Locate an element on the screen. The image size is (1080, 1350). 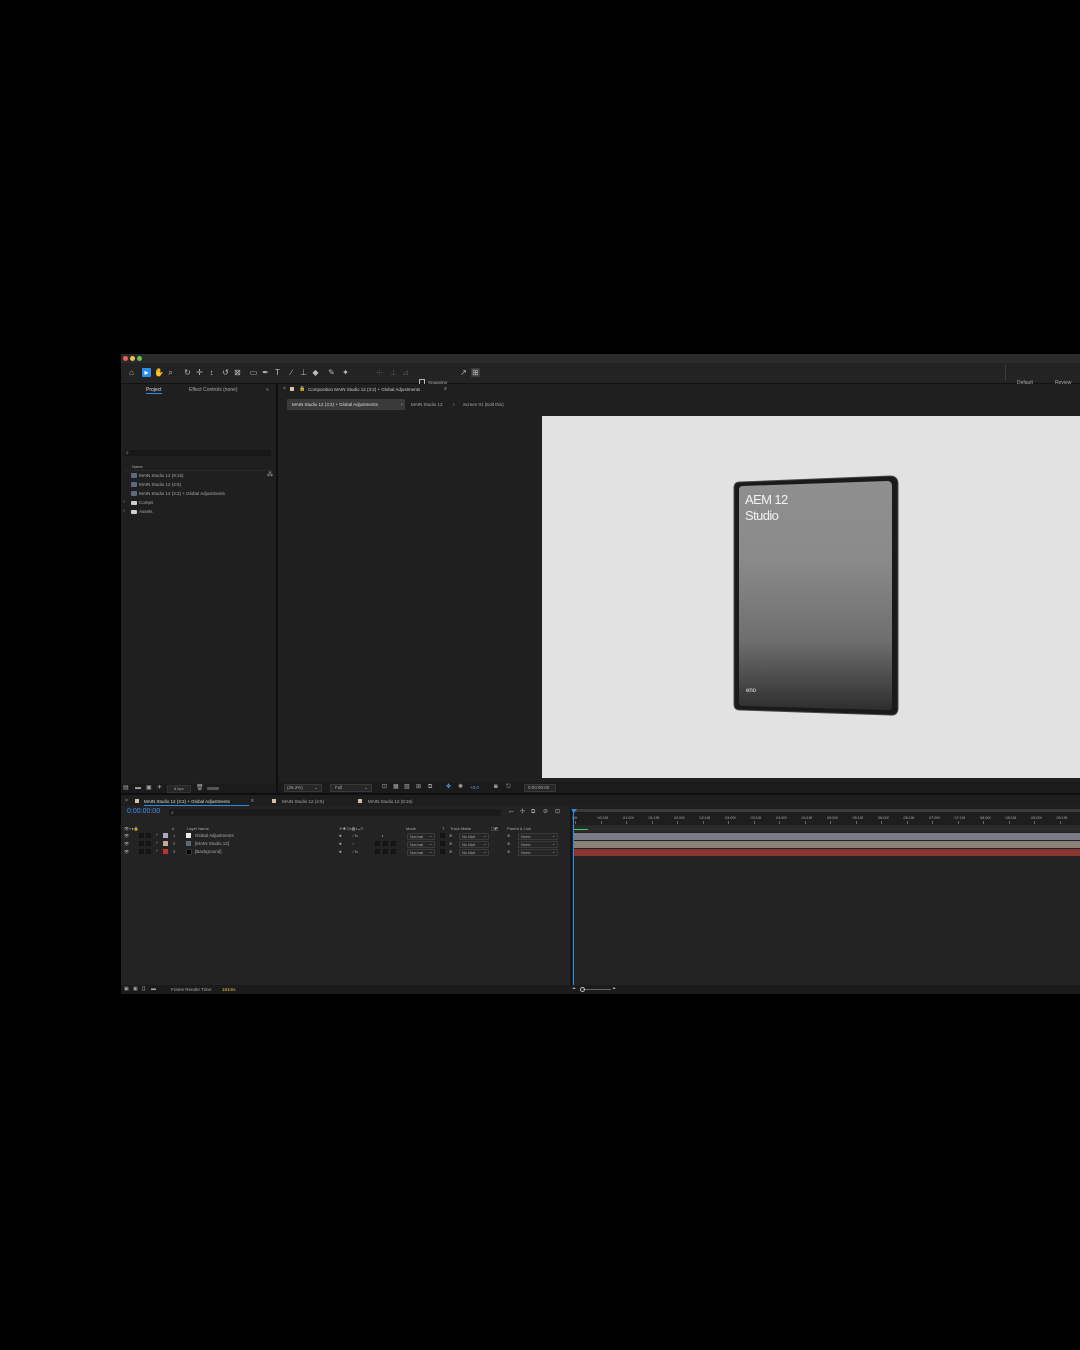
orbit-camera-icon: ↻ is located at coordinates (187, 372).